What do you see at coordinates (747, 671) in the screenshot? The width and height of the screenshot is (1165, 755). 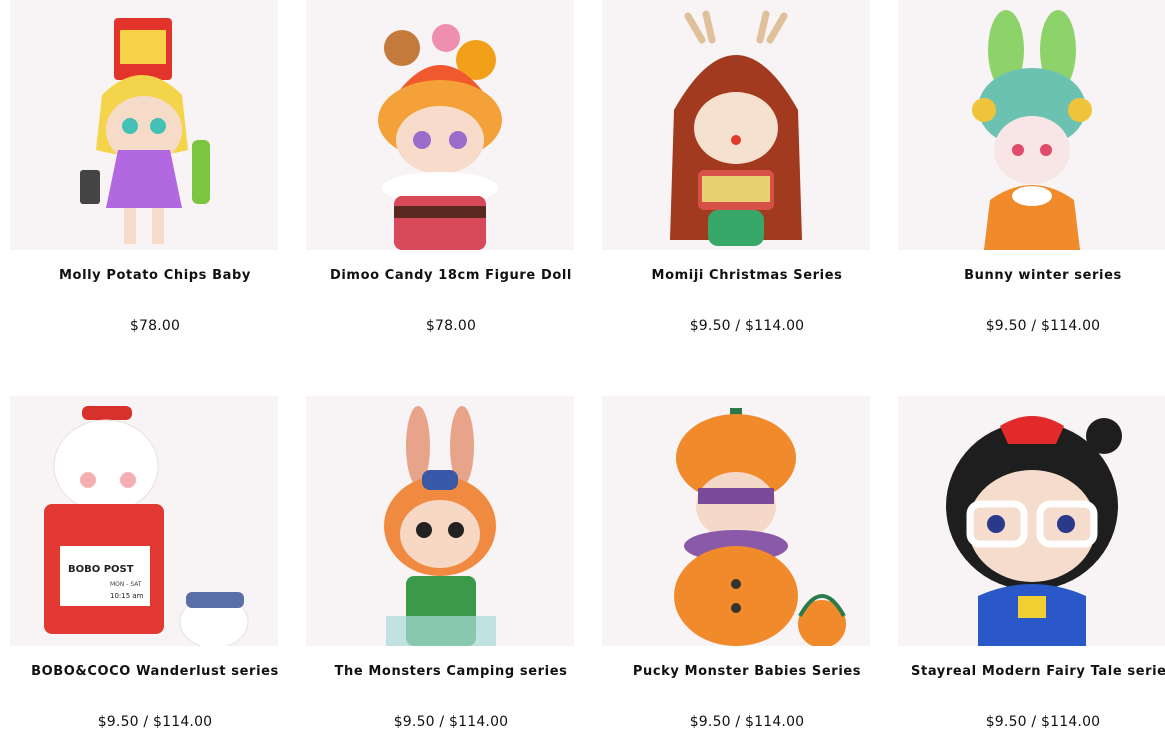 I see `product-name: Pucky Monster Babies Series` at bounding box center [747, 671].